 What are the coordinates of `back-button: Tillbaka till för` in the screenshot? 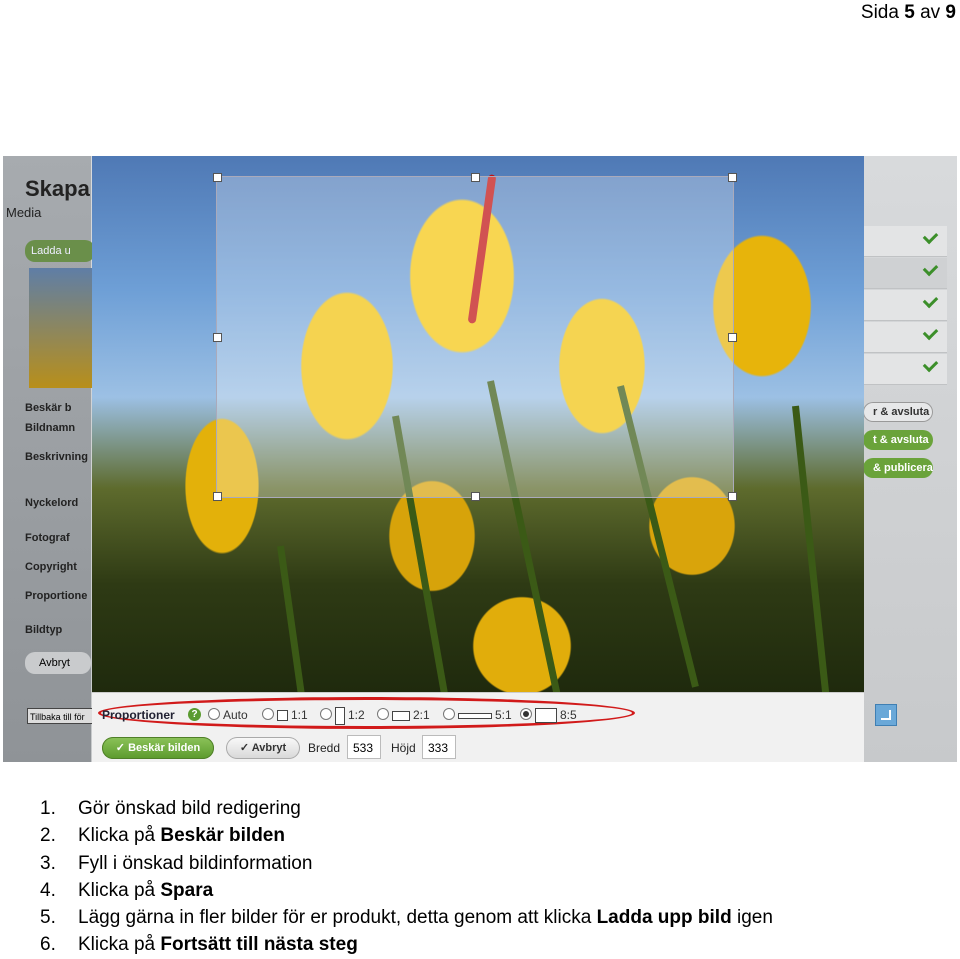 It's located at (62, 716).